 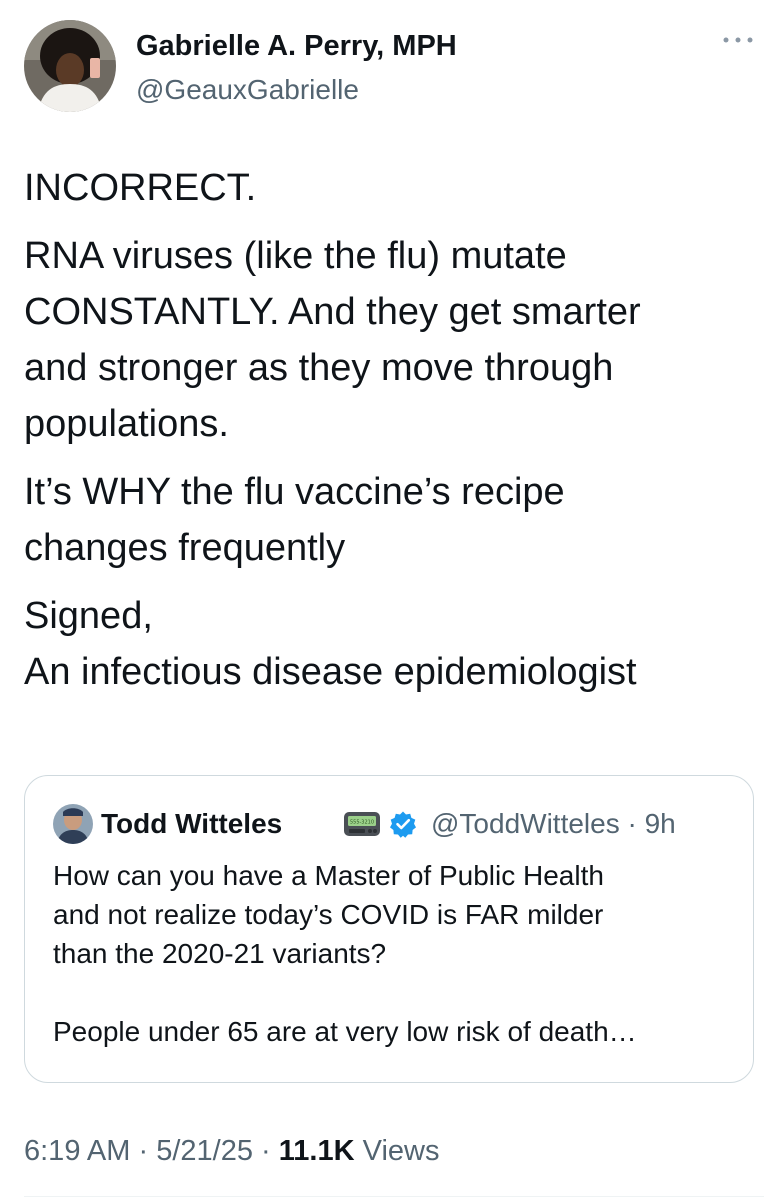 I want to click on author-avatar, so click(x=70, y=66).